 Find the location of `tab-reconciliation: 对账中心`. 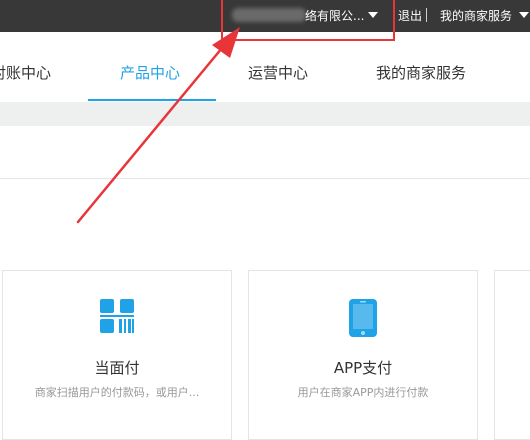

tab-reconciliation: 对账中心 is located at coordinates (25, 72).